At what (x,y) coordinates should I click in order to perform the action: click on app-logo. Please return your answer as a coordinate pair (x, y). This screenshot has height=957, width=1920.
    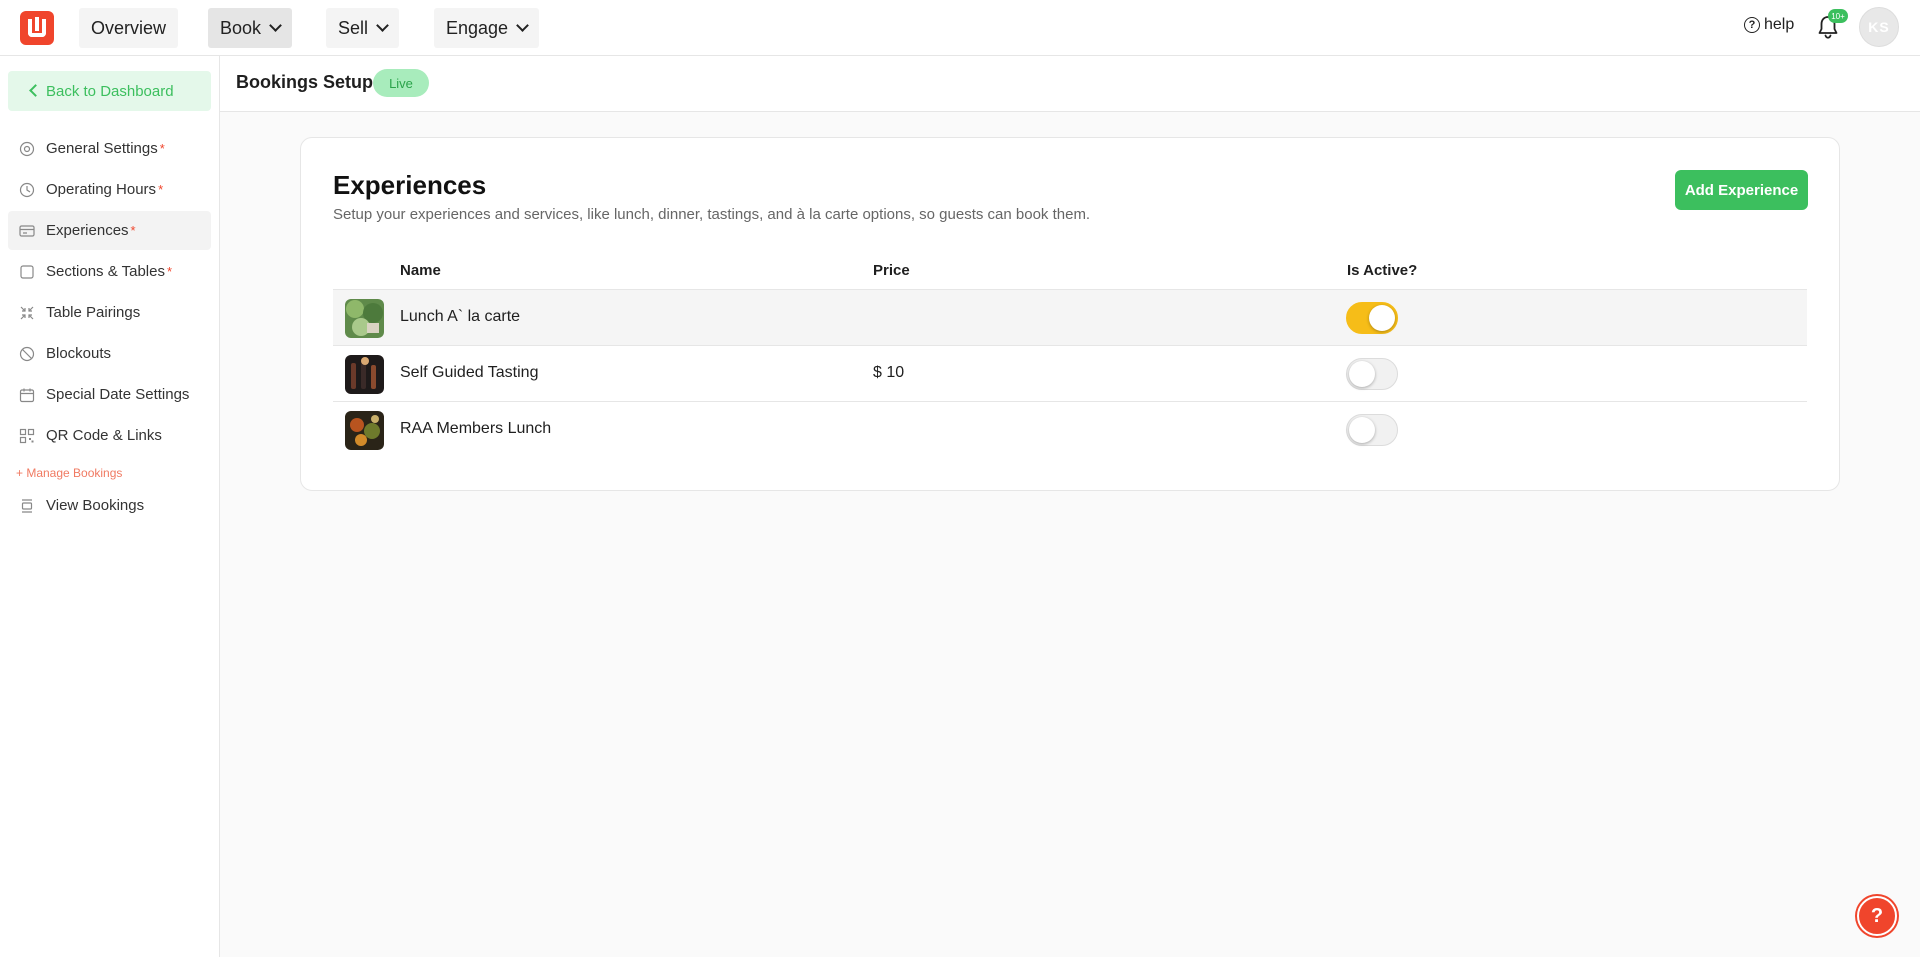
    Looking at the image, I should click on (37, 28).